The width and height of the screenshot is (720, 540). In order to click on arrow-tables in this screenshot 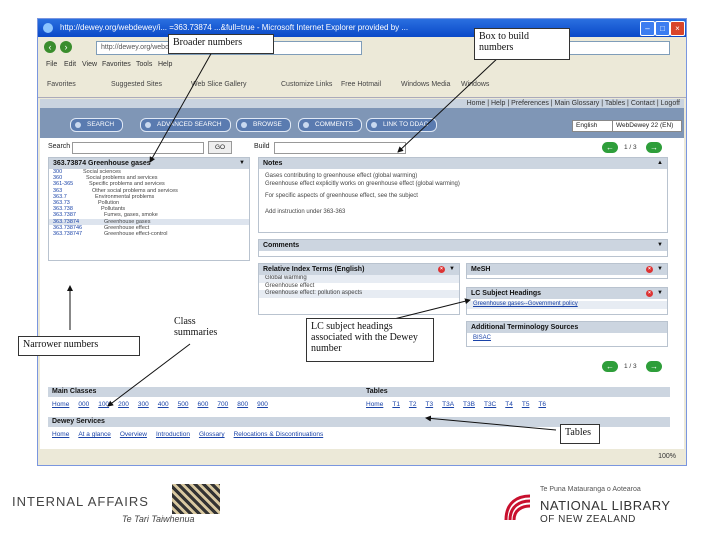, I will do `click(491, 423)`.